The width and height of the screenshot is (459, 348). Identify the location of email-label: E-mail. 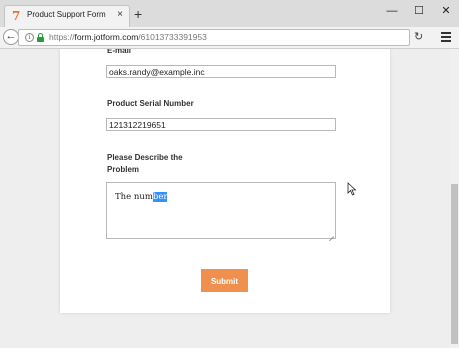
(119, 52).